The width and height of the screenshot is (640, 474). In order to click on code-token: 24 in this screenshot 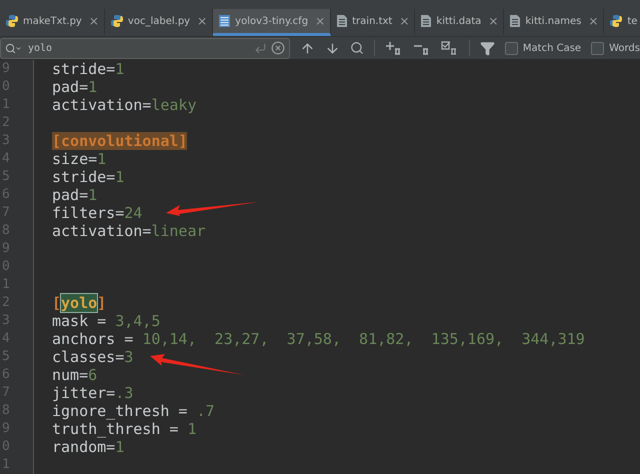, I will do `click(133, 213)`.